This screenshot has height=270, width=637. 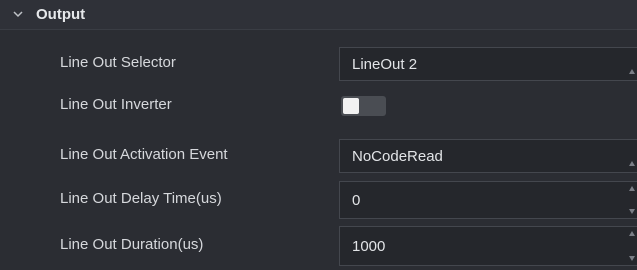 What do you see at coordinates (132, 244) in the screenshot?
I see `line-out-duration-label: Line Out Duration(us)` at bounding box center [132, 244].